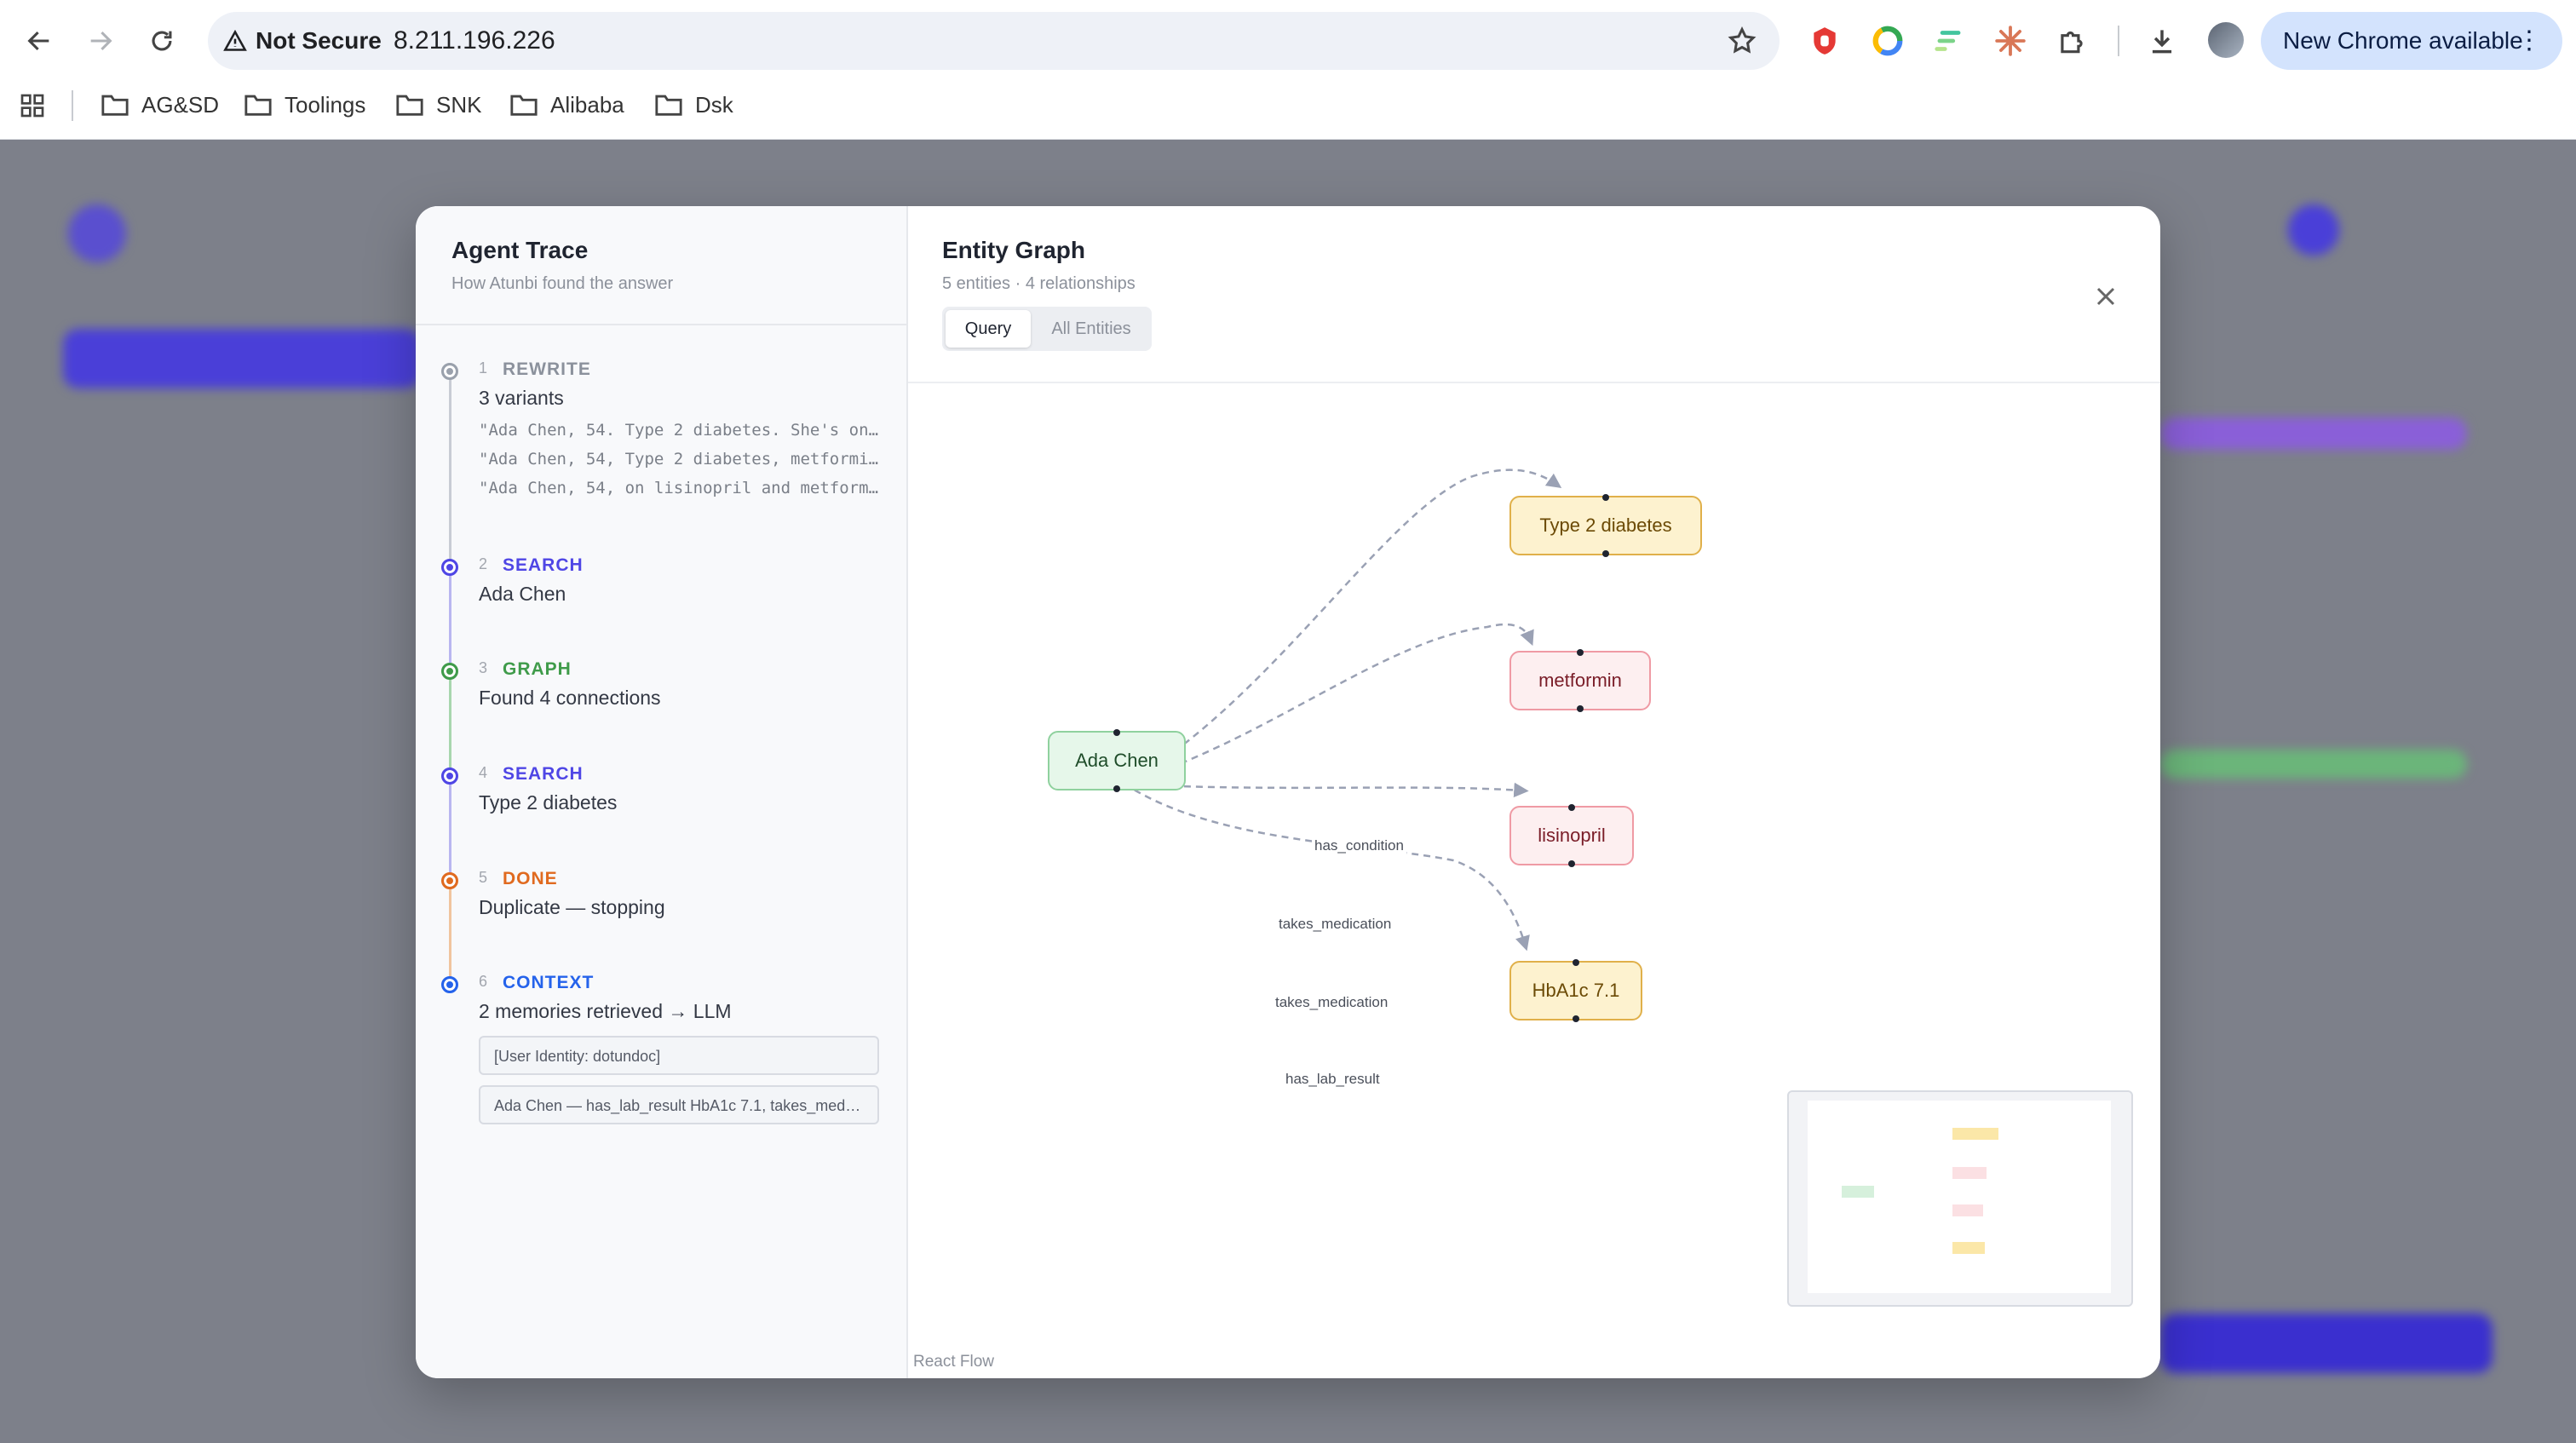  I want to click on downloads-button, so click(2162, 41).